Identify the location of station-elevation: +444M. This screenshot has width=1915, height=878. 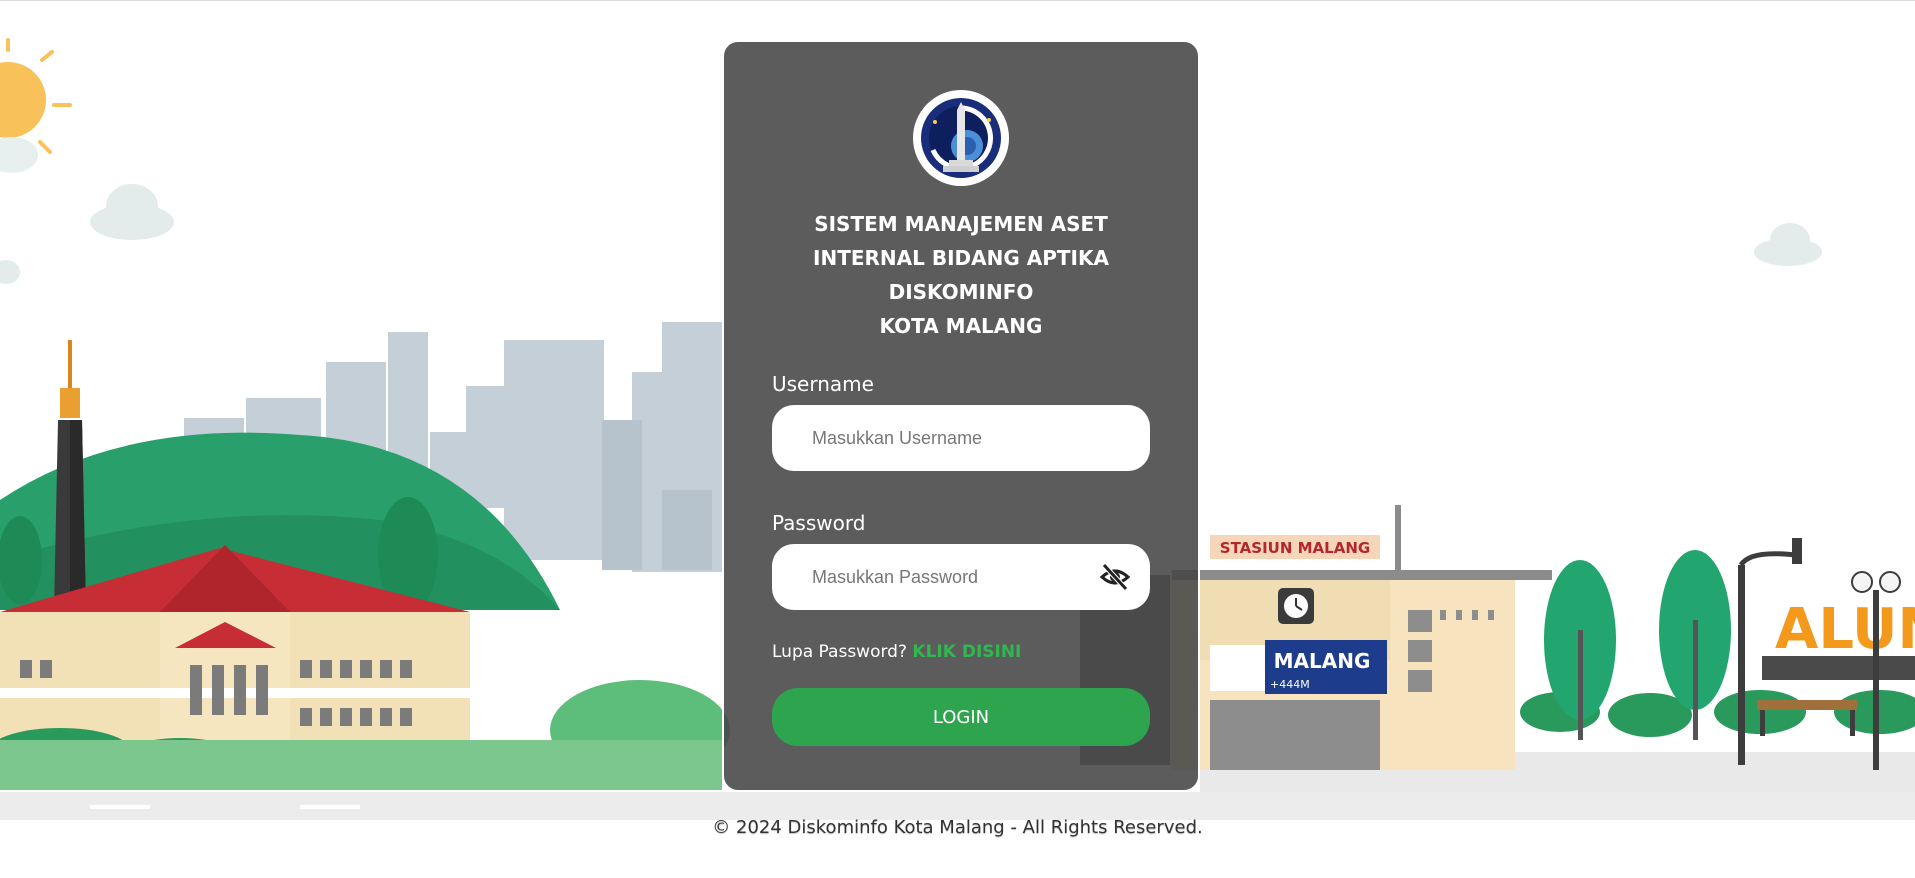
(1290, 684).